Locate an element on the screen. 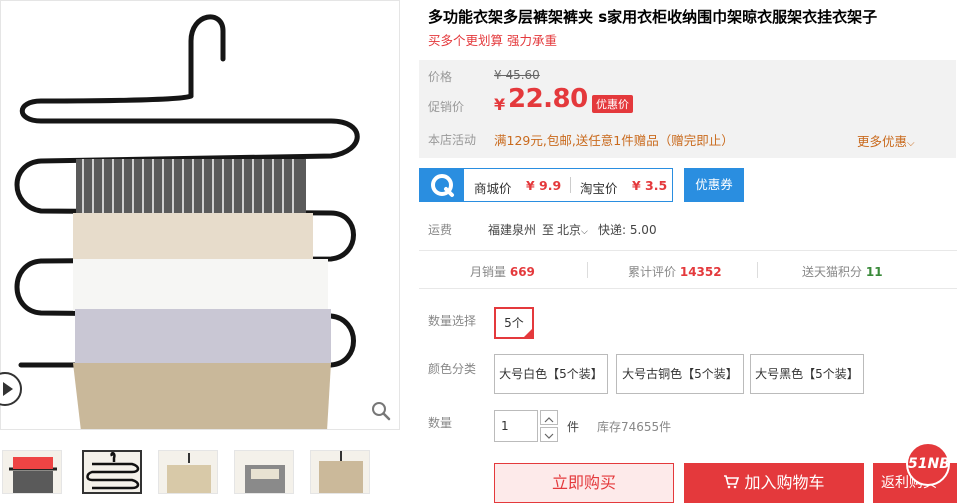  shipping-label: 运费 is located at coordinates (440, 230).